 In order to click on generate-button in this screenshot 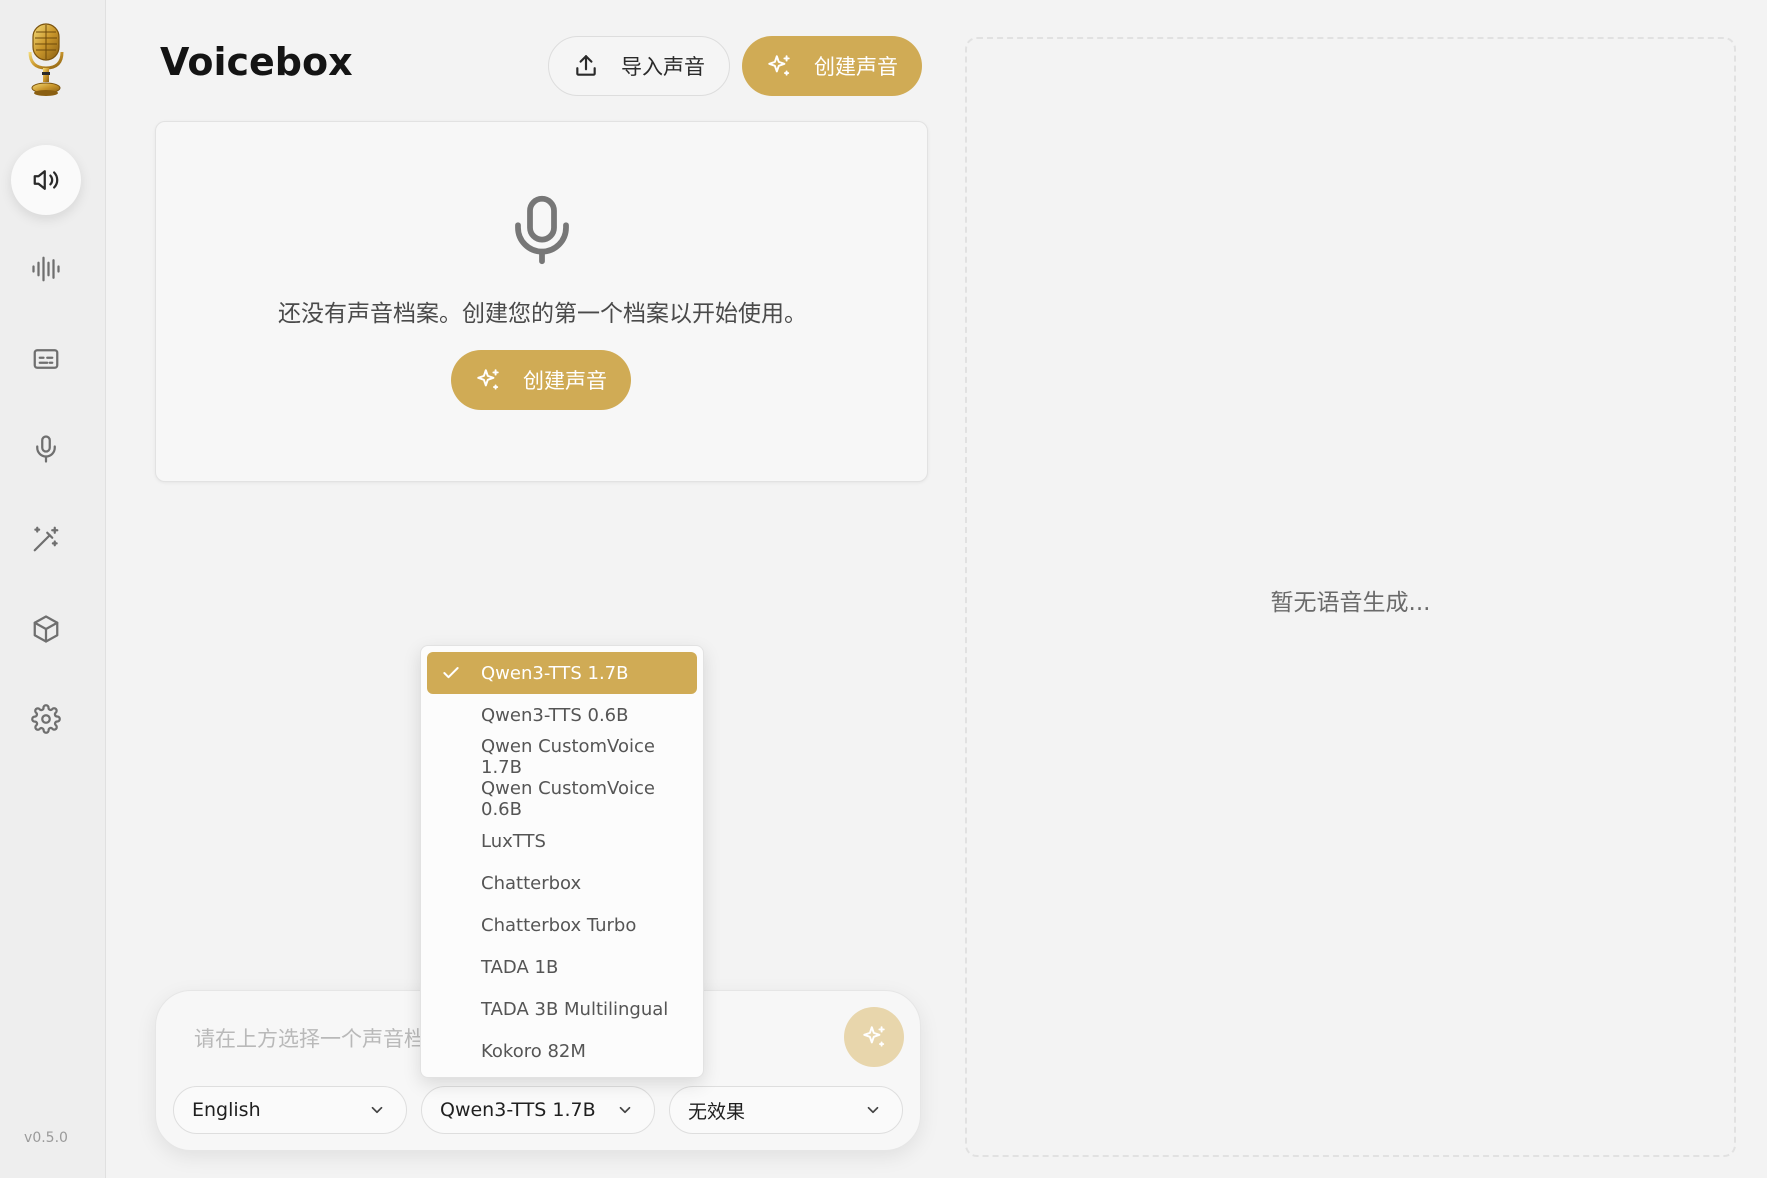, I will do `click(874, 1037)`.